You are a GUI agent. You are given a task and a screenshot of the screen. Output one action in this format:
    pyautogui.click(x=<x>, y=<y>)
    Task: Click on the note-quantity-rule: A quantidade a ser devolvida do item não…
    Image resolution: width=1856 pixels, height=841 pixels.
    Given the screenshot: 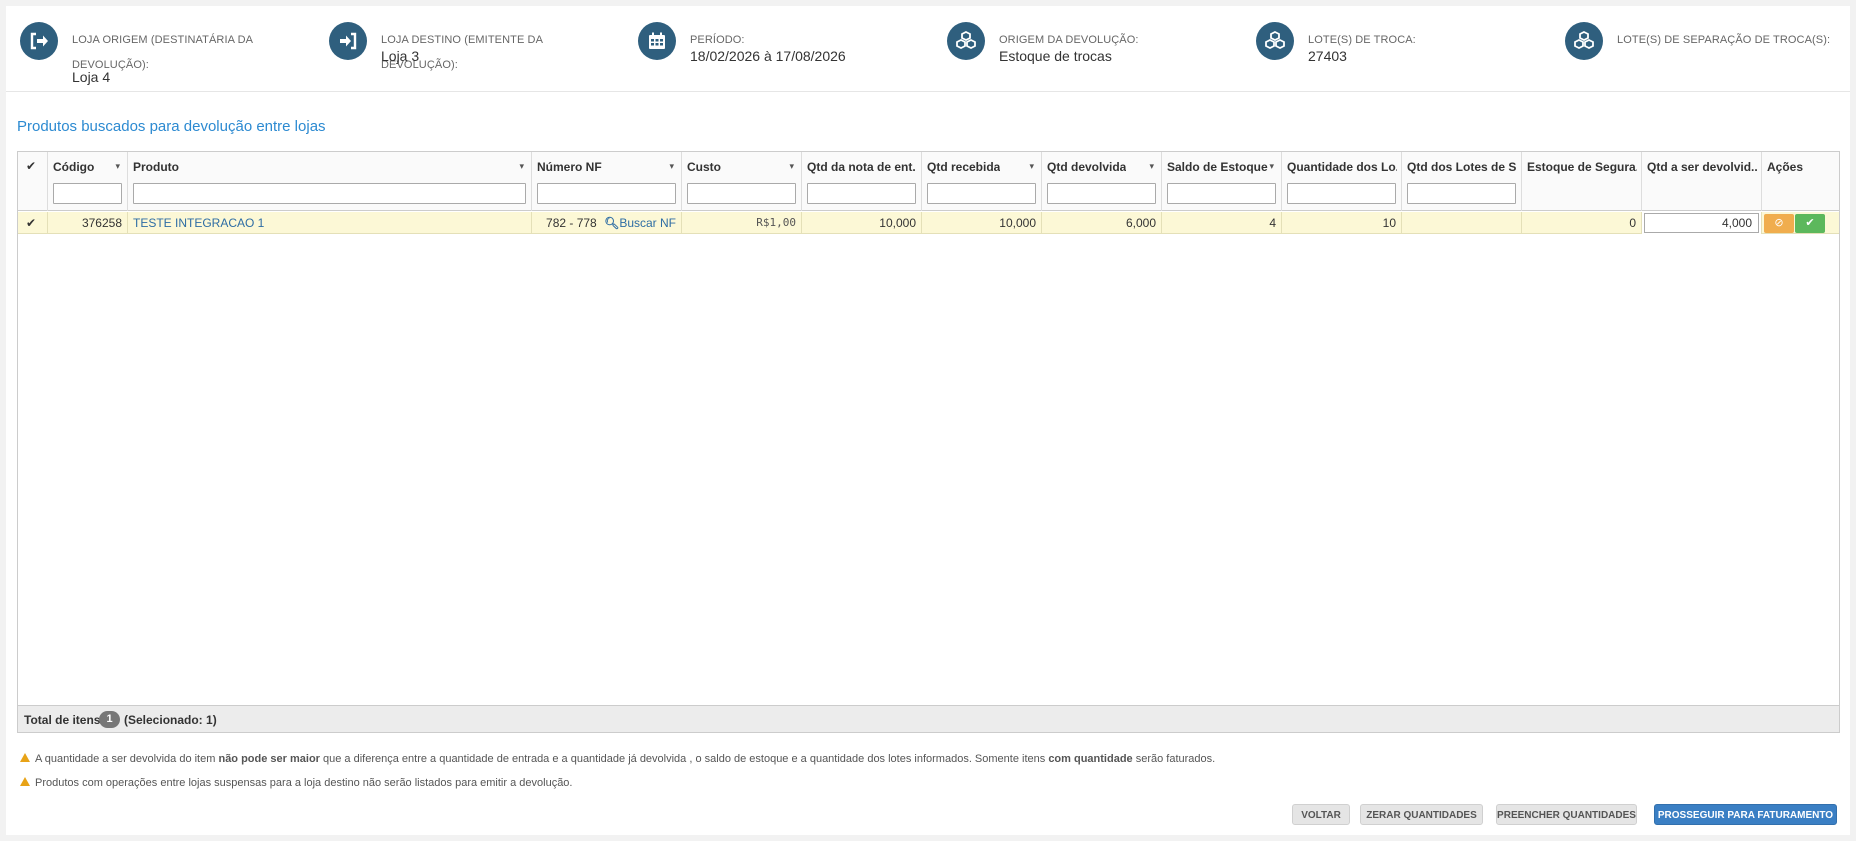 What is the action you would take?
    pyautogui.click(x=617, y=759)
    